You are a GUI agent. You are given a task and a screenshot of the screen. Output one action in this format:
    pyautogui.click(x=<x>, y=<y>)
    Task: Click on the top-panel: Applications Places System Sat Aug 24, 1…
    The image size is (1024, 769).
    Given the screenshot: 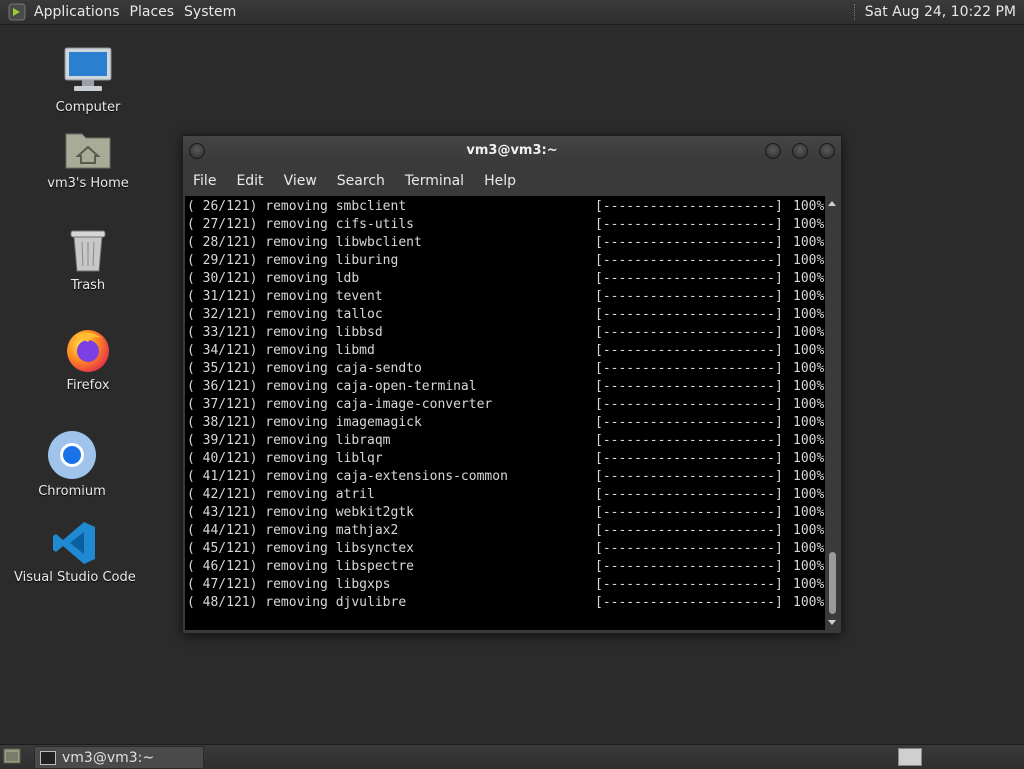 What is the action you would take?
    pyautogui.click(x=512, y=12)
    